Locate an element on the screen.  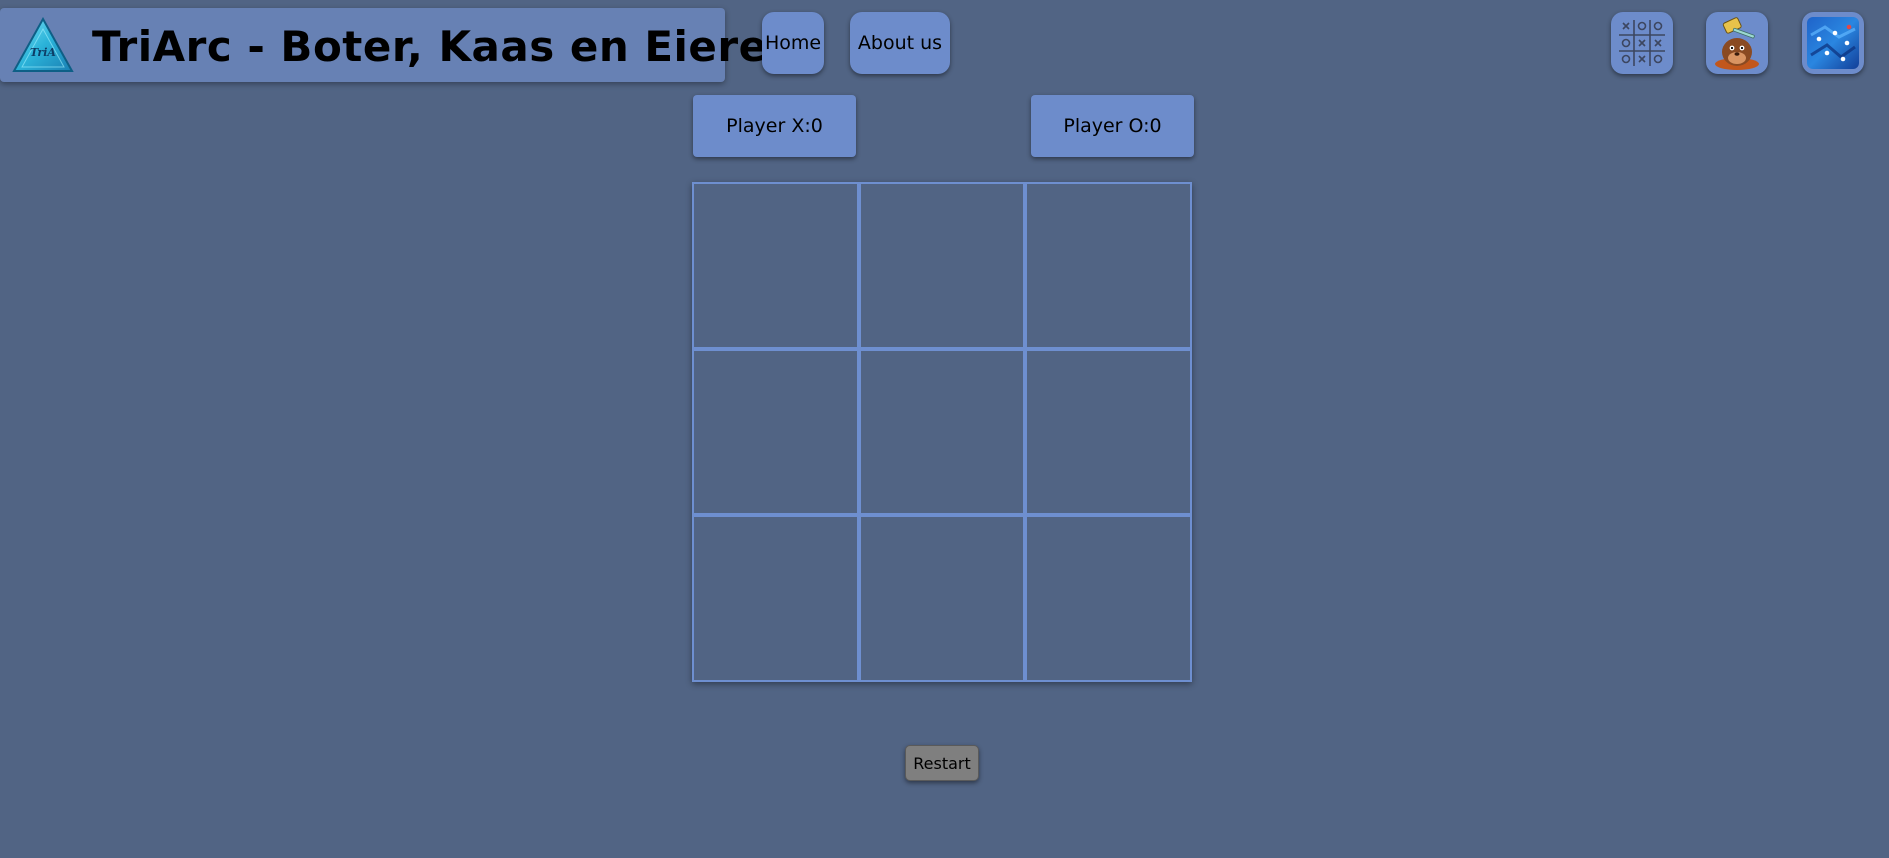
logo-text: TriA is located at coordinates (43, 52).